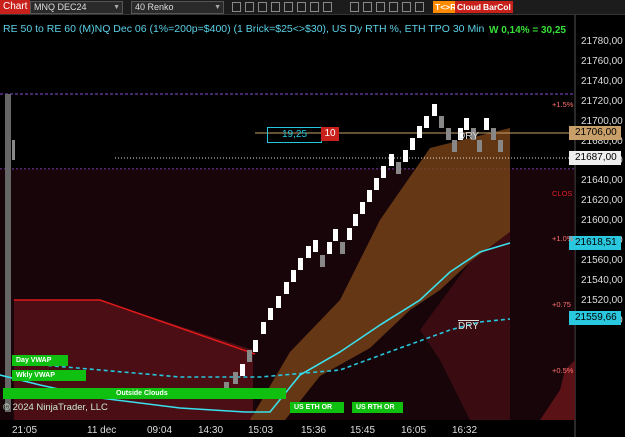  Describe the element at coordinates (602, 41) in the screenshot. I see `price-tick-label: 21780,00` at that location.